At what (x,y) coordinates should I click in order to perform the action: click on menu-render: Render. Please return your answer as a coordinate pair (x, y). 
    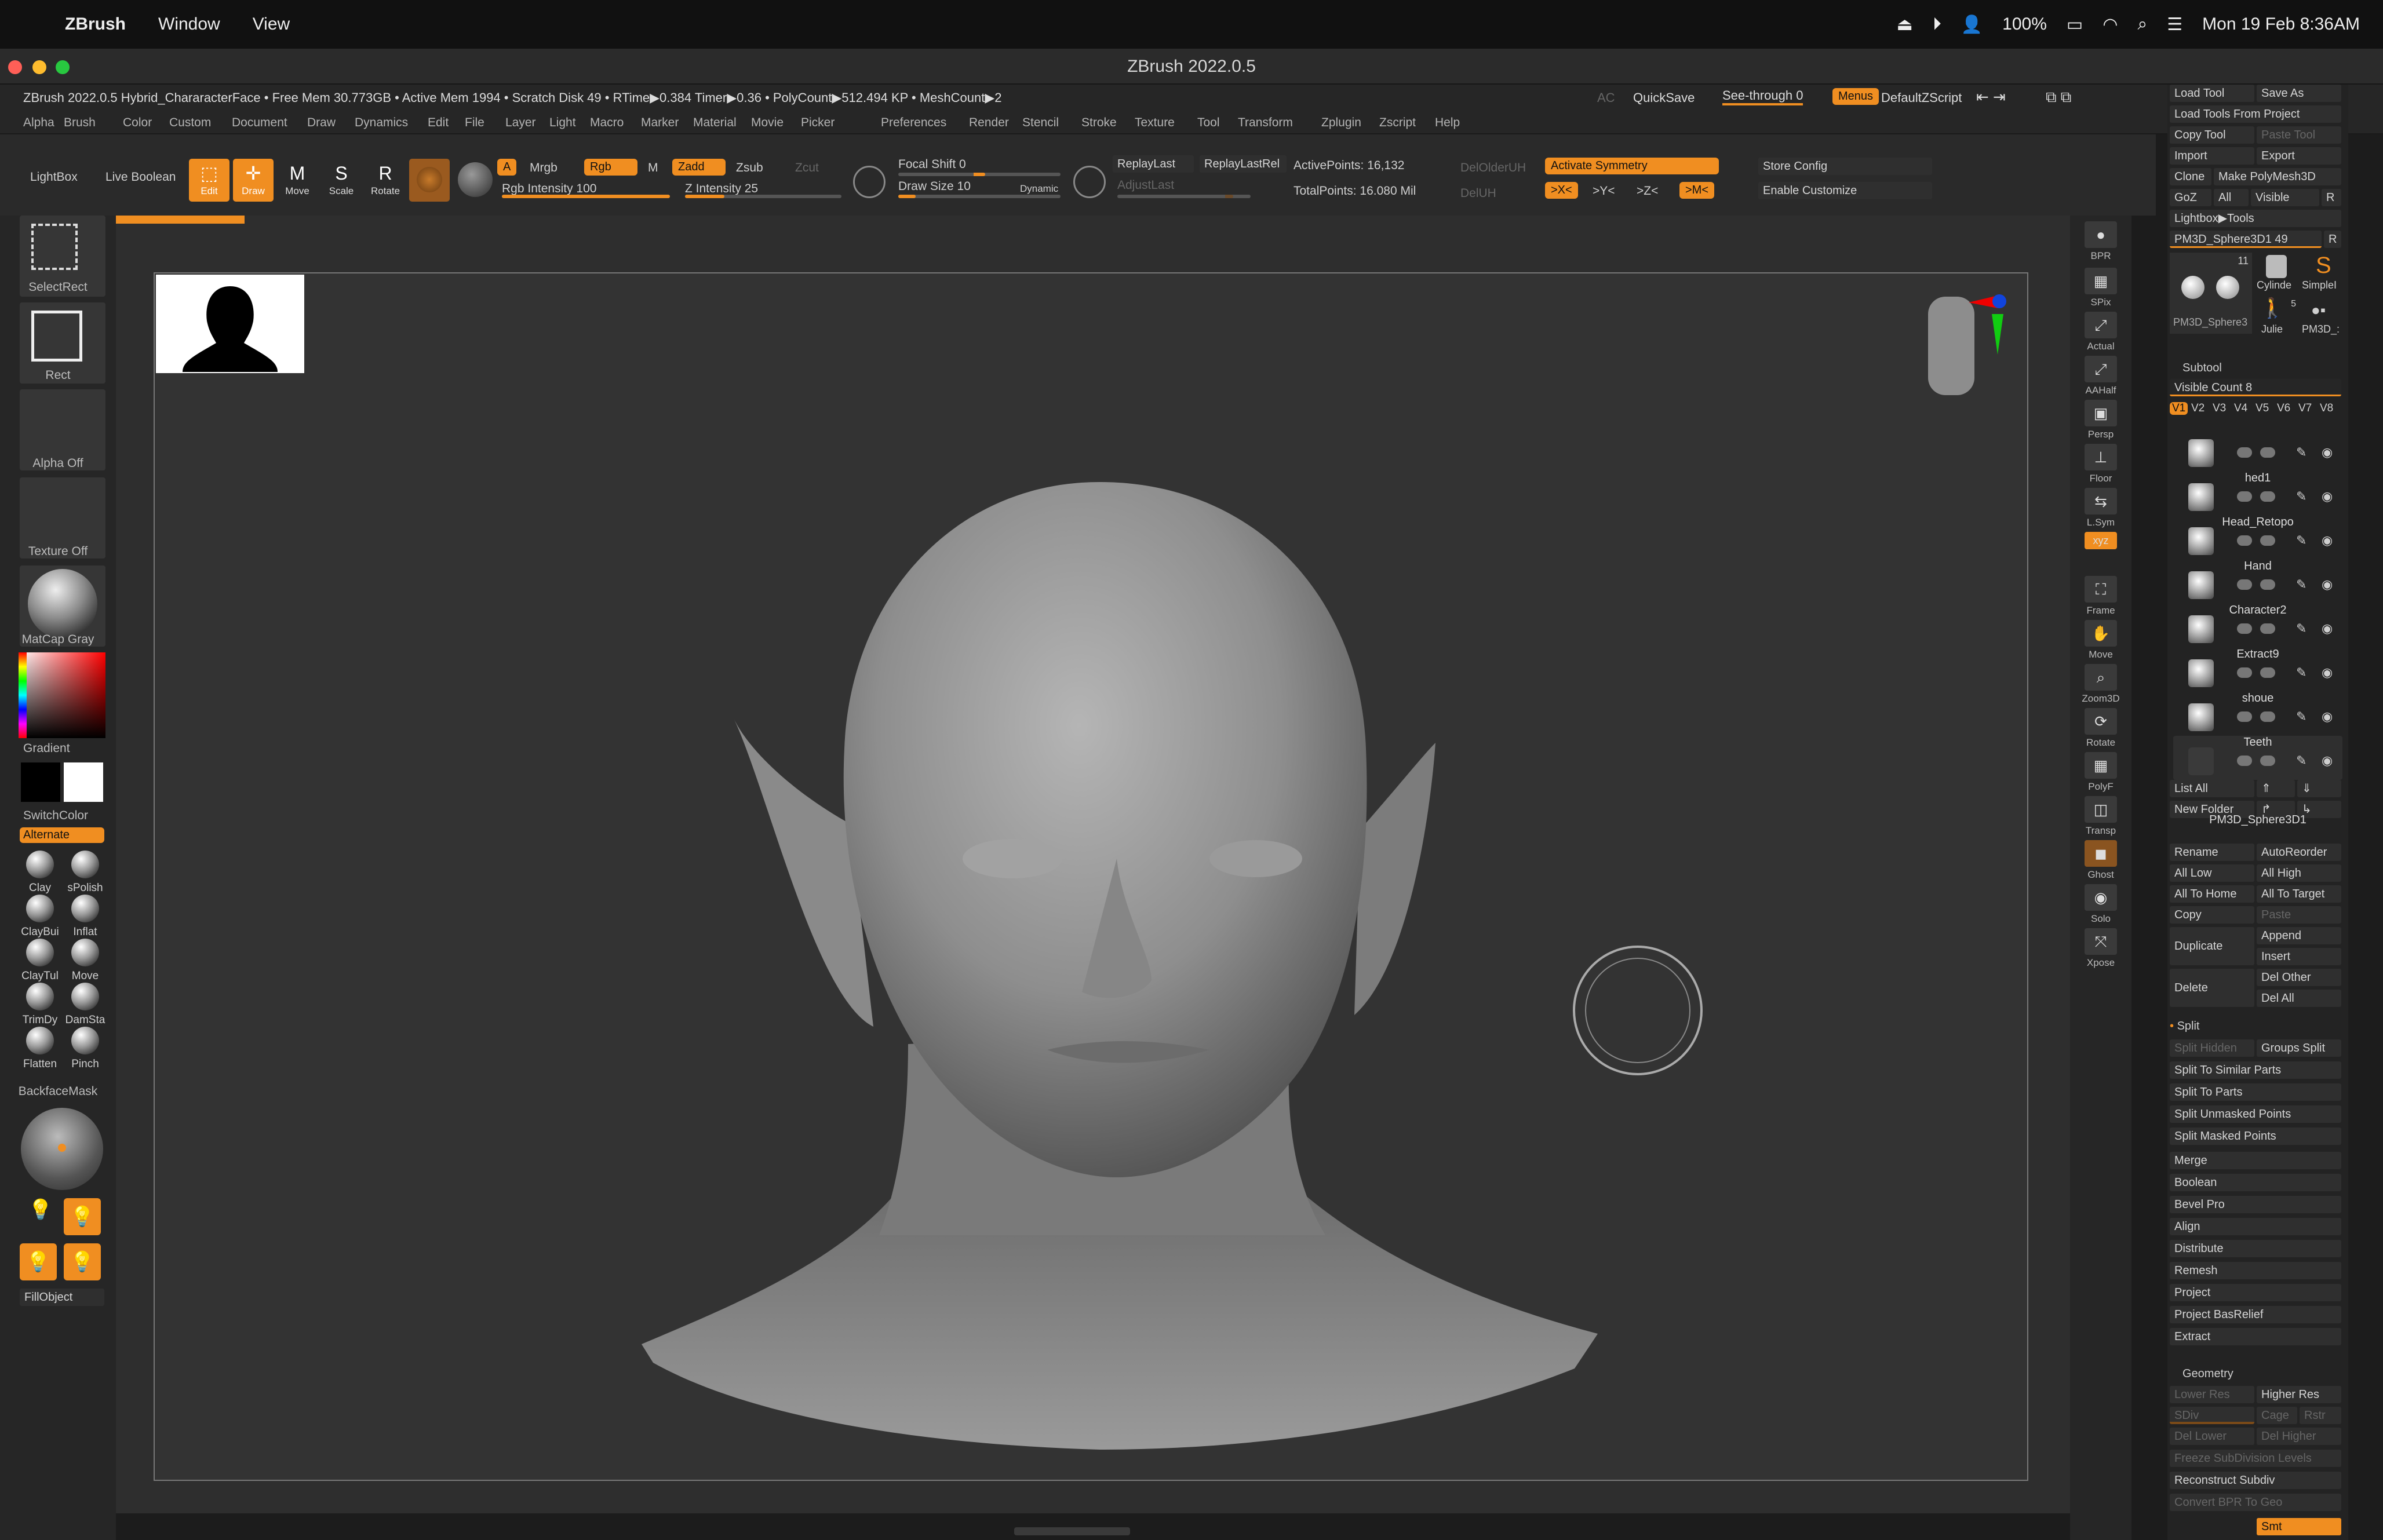
    Looking at the image, I should click on (989, 123).